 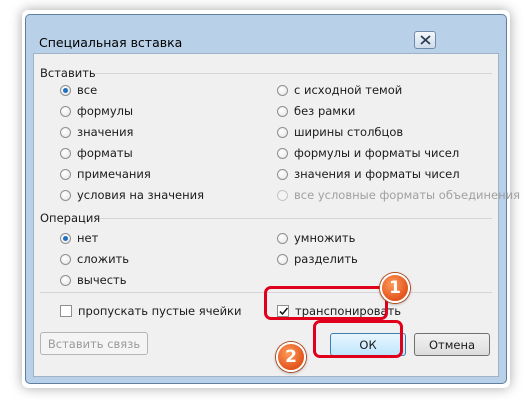 What do you see at coordinates (102, 280) in the screenshot?
I see `radio-label: вычесть` at bounding box center [102, 280].